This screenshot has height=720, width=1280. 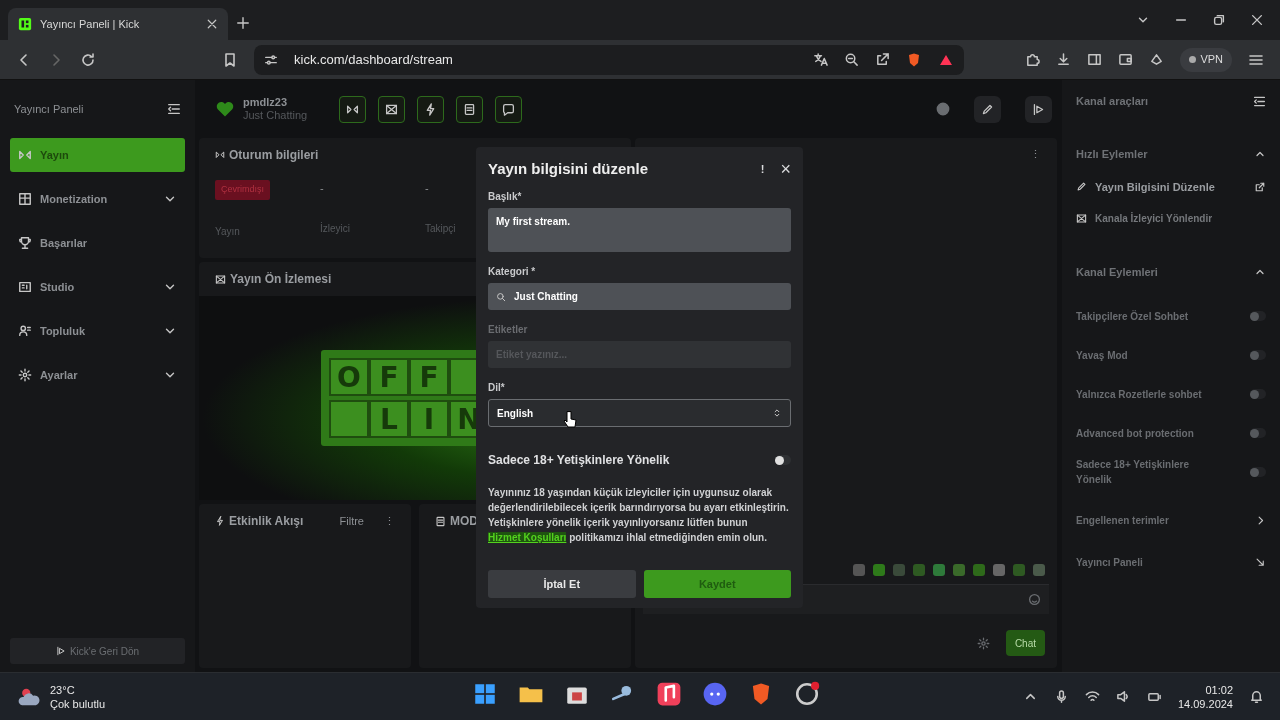 I want to click on sign-letter: O, so click(x=349, y=377).